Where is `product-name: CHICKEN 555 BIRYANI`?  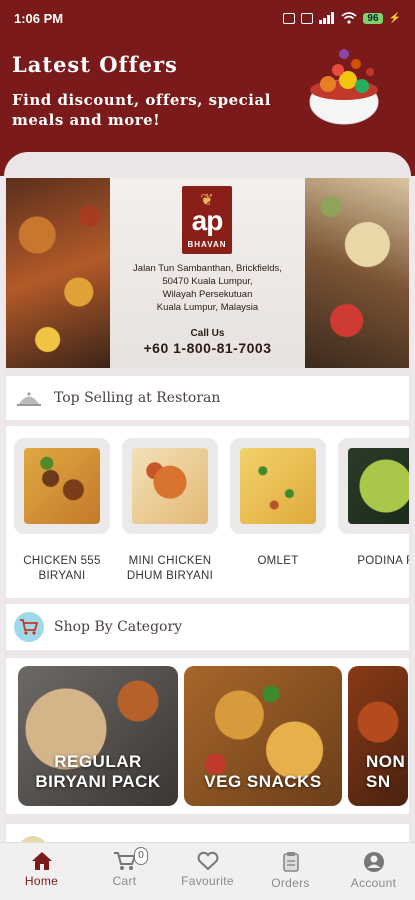 product-name: CHICKEN 555 BIRYANI is located at coordinates (62, 568).